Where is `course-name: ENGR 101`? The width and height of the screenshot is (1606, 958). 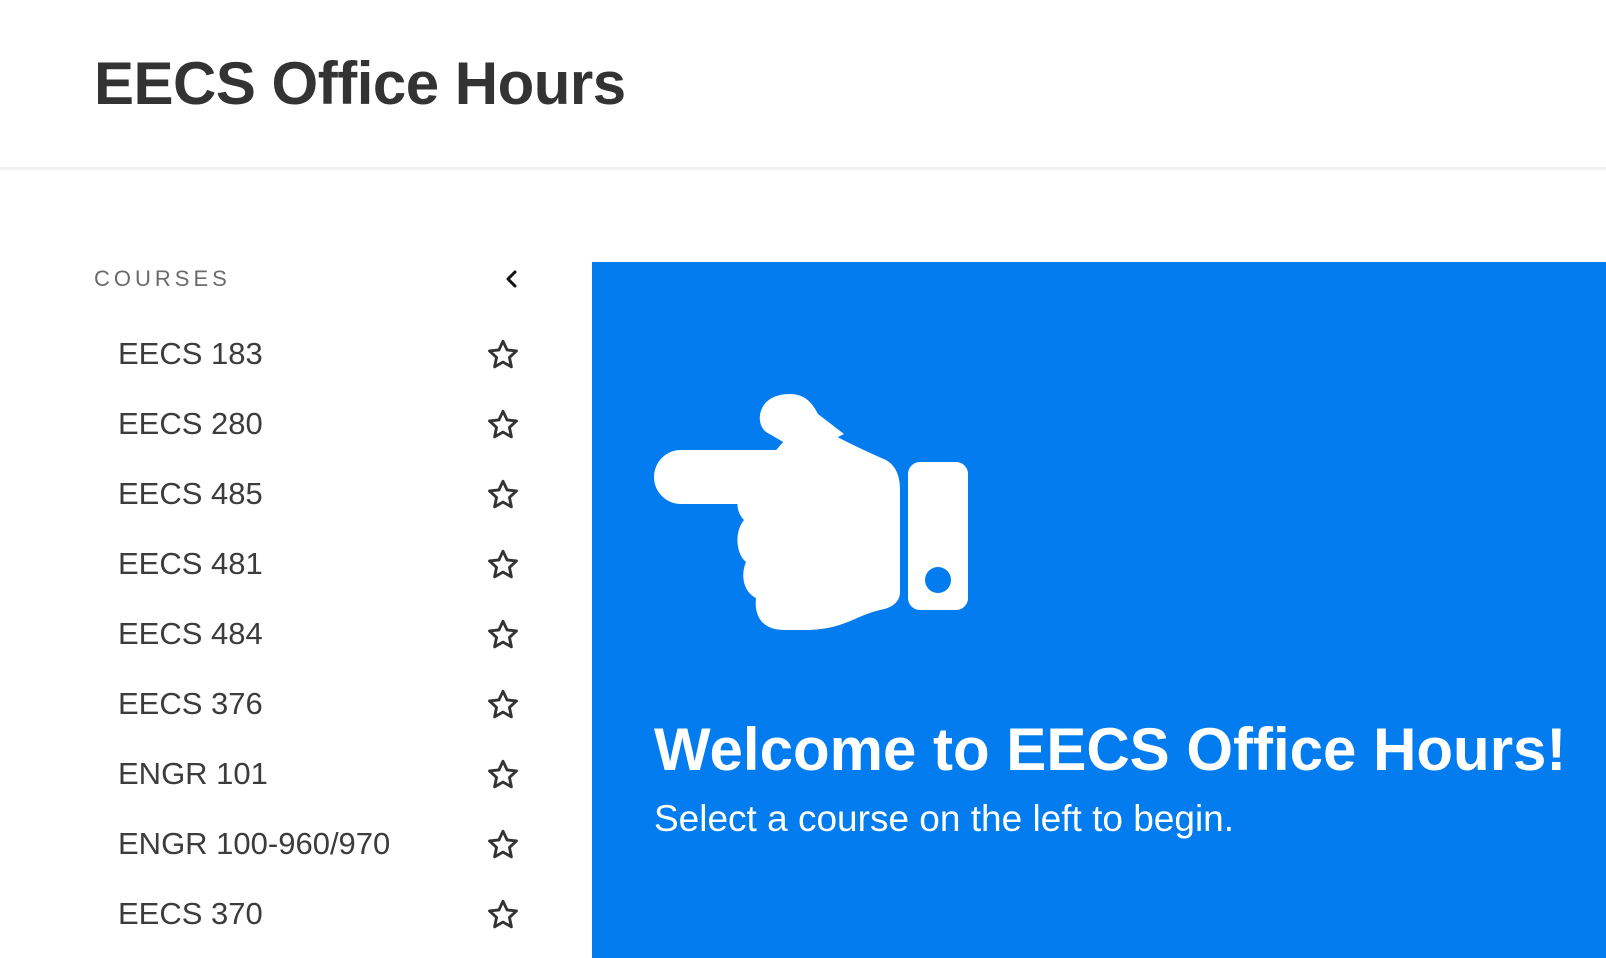
course-name: ENGR 101 is located at coordinates (193, 773).